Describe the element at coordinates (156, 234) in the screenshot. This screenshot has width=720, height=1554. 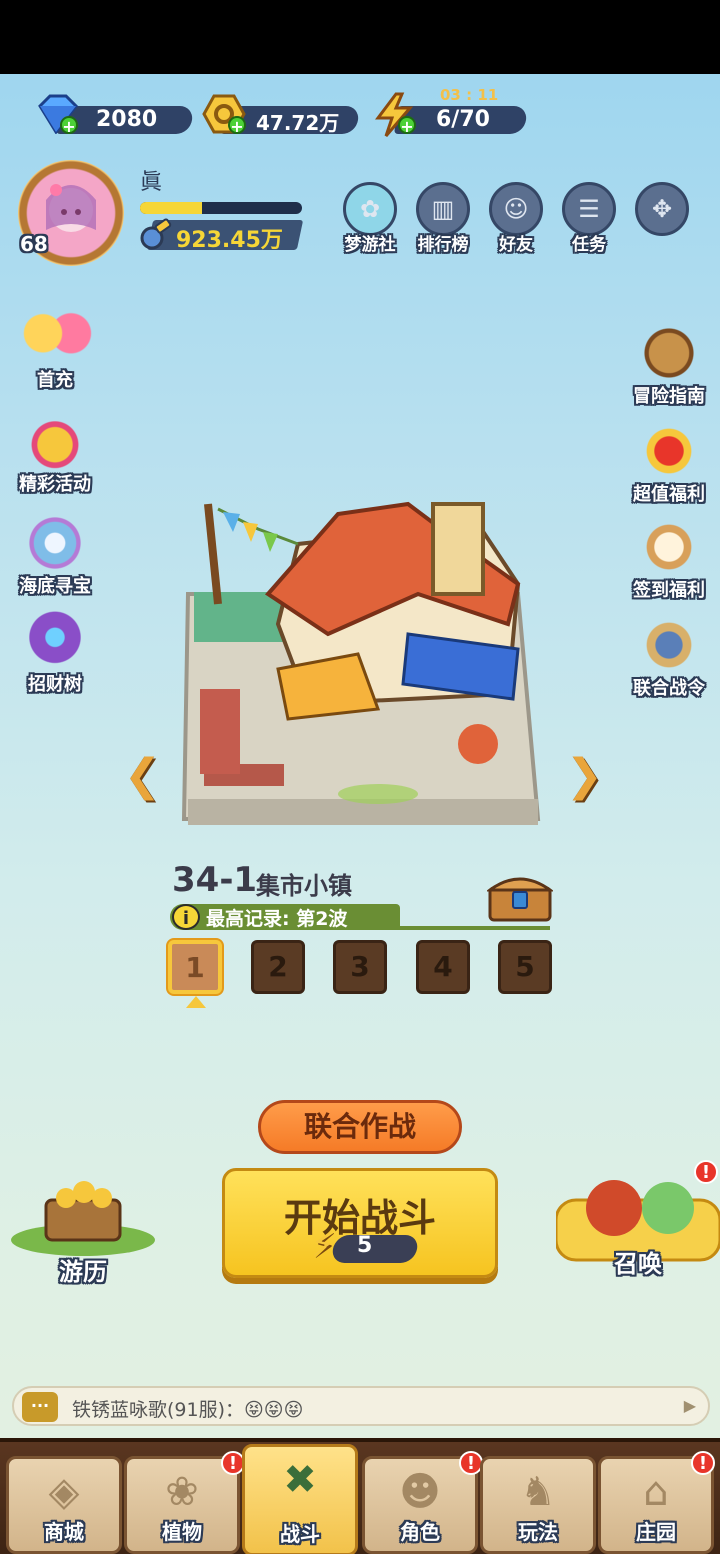
I see `power-icon` at that location.